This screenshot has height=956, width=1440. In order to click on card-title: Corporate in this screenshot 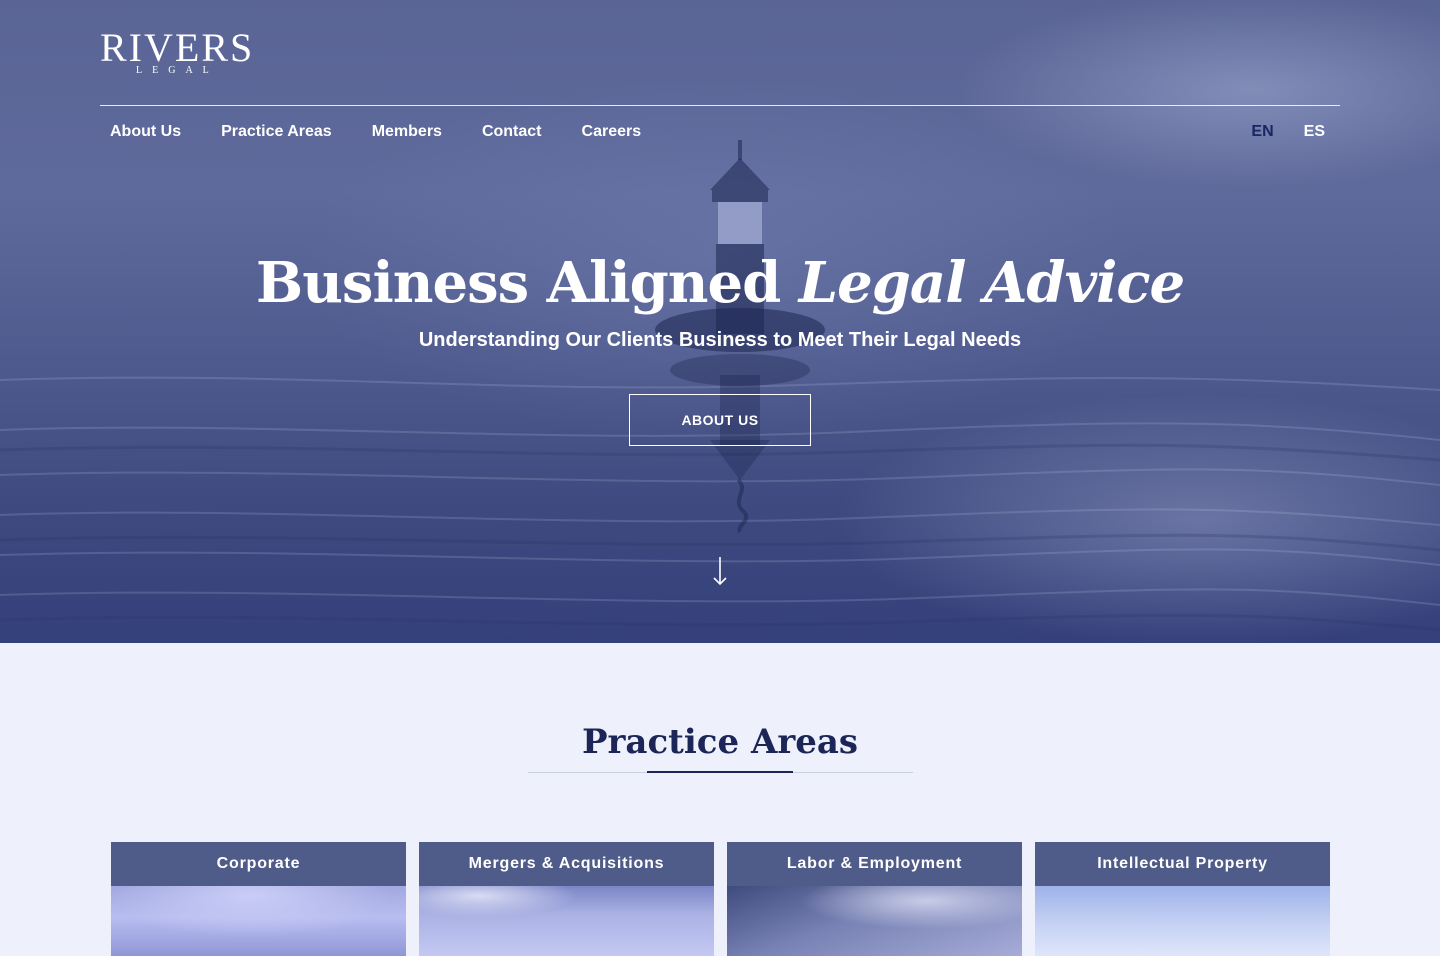, I will do `click(258, 864)`.